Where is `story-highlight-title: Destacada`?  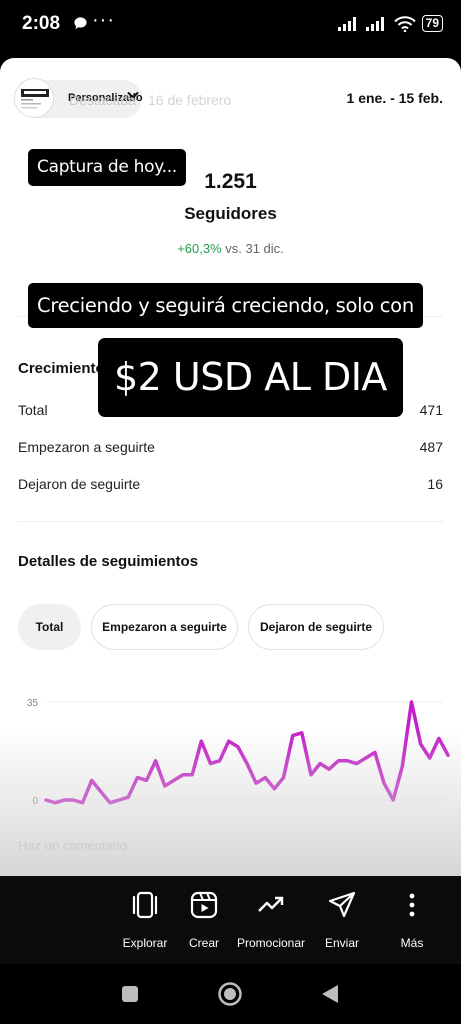
story-highlight-title: Destacada is located at coordinates (102, 100).